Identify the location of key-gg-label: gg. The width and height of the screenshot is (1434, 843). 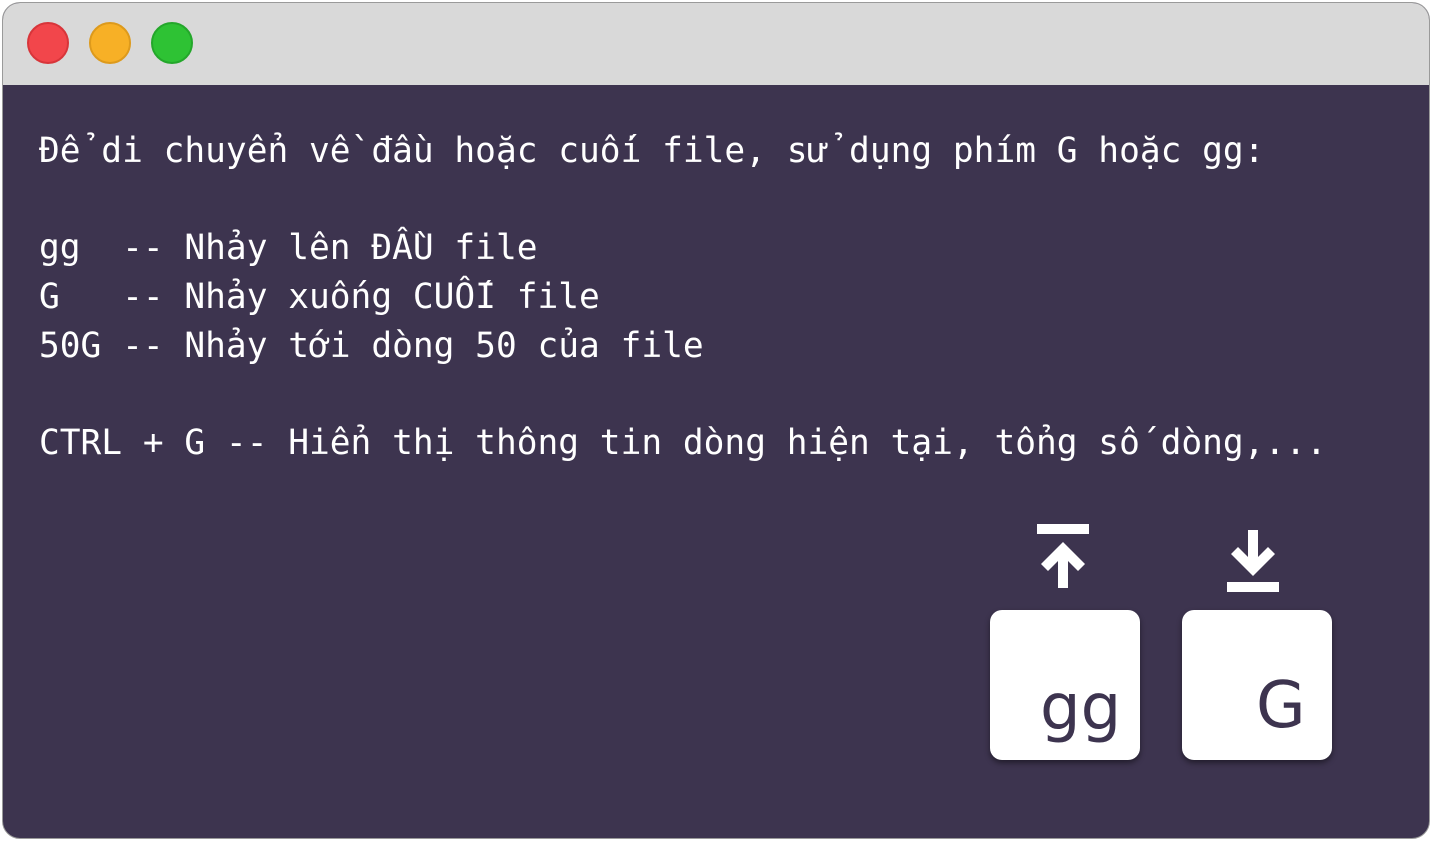
(1081, 708).